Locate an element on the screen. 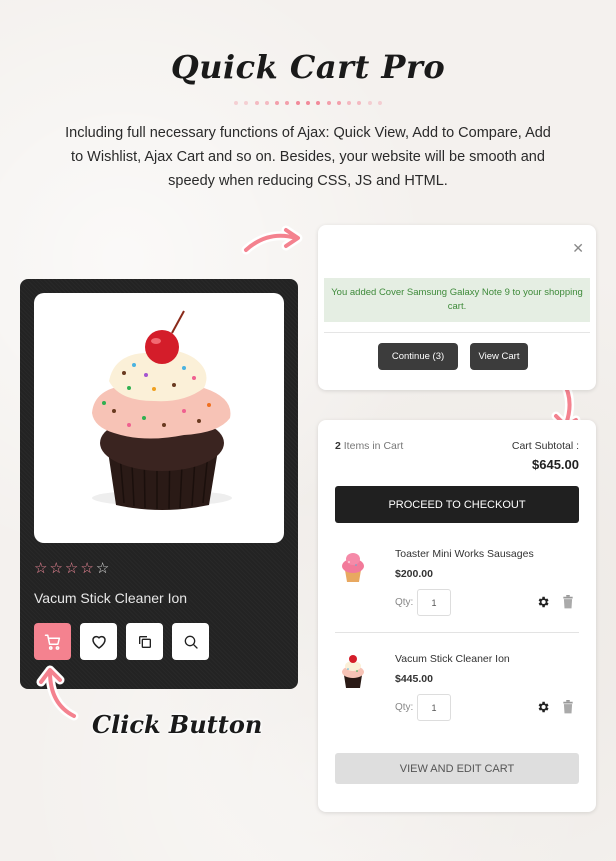 The width and height of the screenshot is (616, 861). cart-item-price: $200.00 is located at coordinates (414, 574).